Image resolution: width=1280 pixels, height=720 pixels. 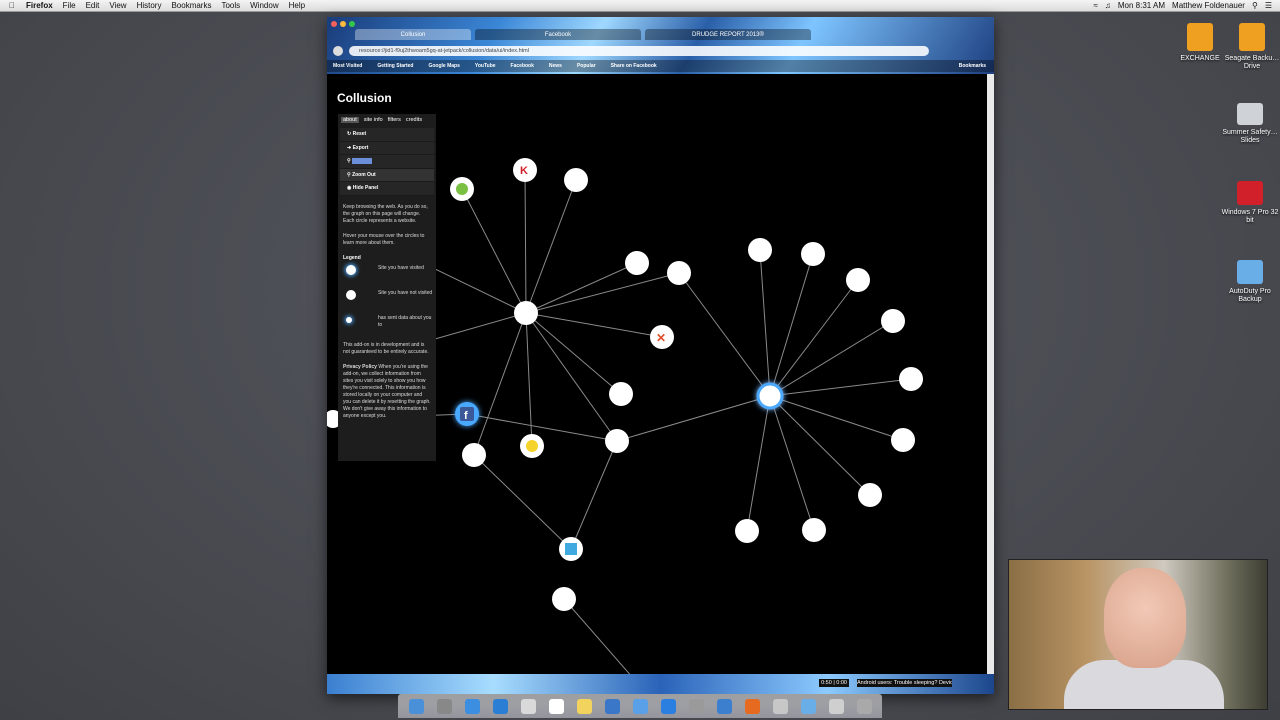 I want to click on bookmark-google-maps: Google Maps, so click(x=443, y=66).